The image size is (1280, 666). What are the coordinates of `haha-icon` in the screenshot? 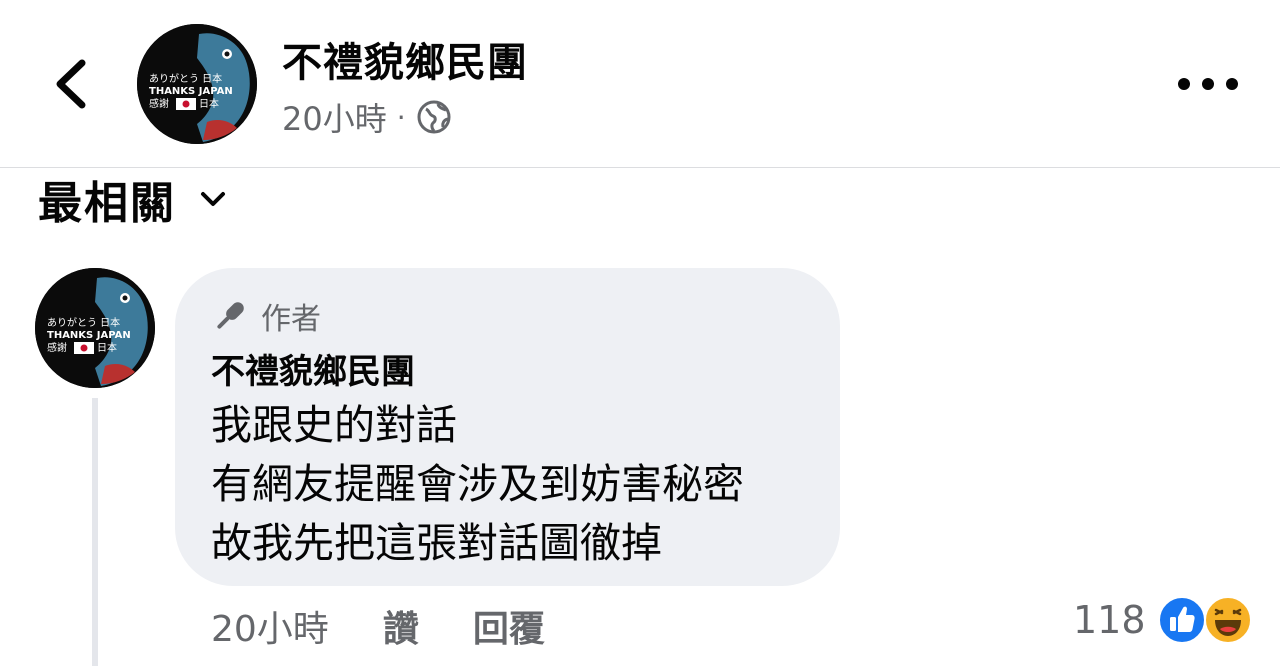 It's located at (1227, 620).